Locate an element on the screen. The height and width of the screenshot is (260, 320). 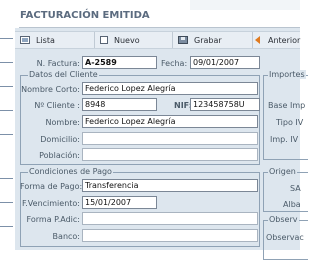
short-name-field: Federico Lopez Alegría is located at coordinates (170, 88).